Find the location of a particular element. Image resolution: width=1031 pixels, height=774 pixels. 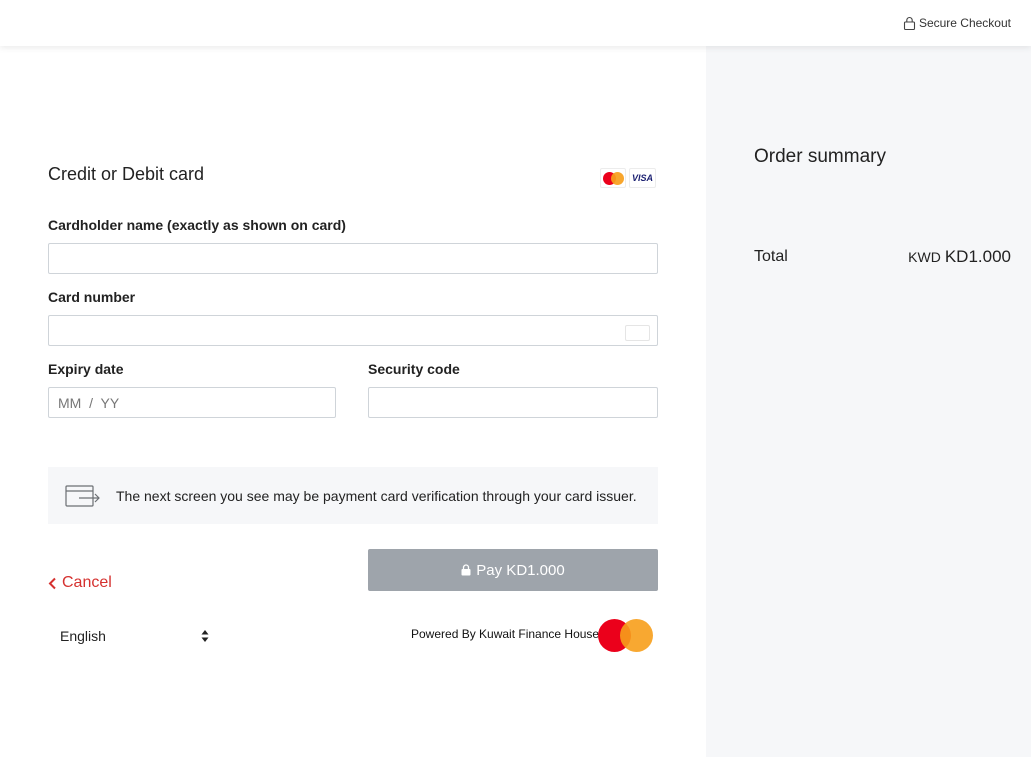

card-number-label: Card number is located at coordinates (92, 297).